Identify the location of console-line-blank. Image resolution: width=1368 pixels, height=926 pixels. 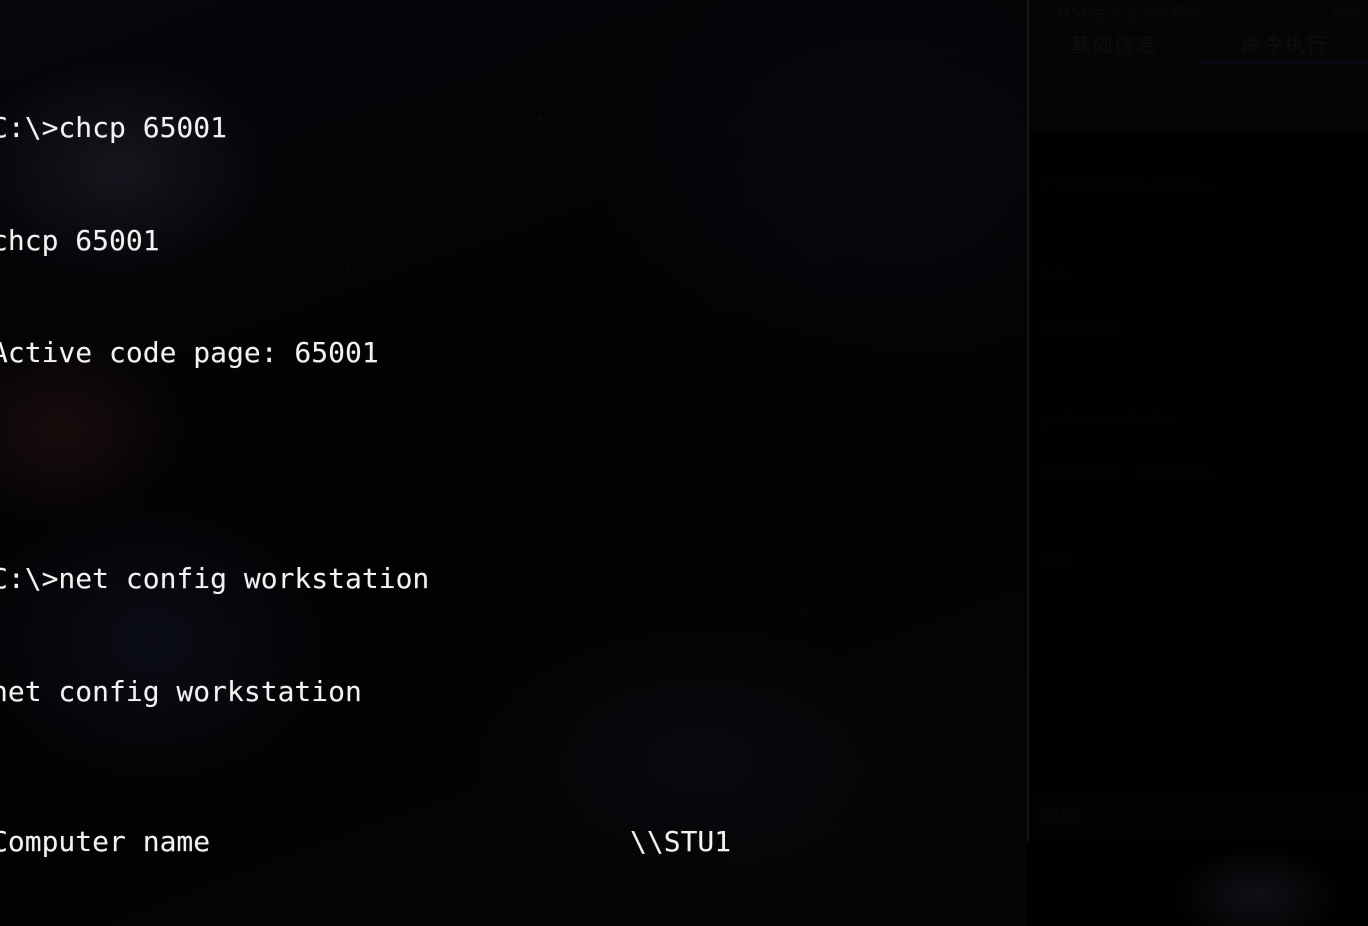
(684, 466).